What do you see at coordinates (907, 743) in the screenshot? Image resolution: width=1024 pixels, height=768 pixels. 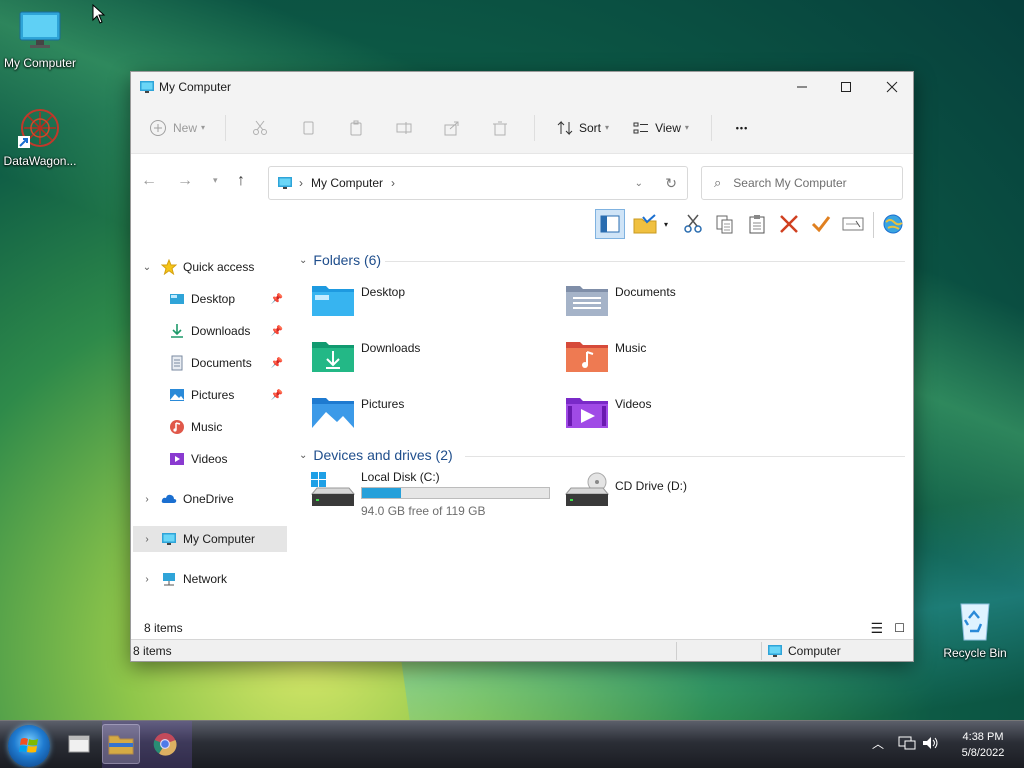 I see `network-tray-icon` at bounding box center [907, 743].